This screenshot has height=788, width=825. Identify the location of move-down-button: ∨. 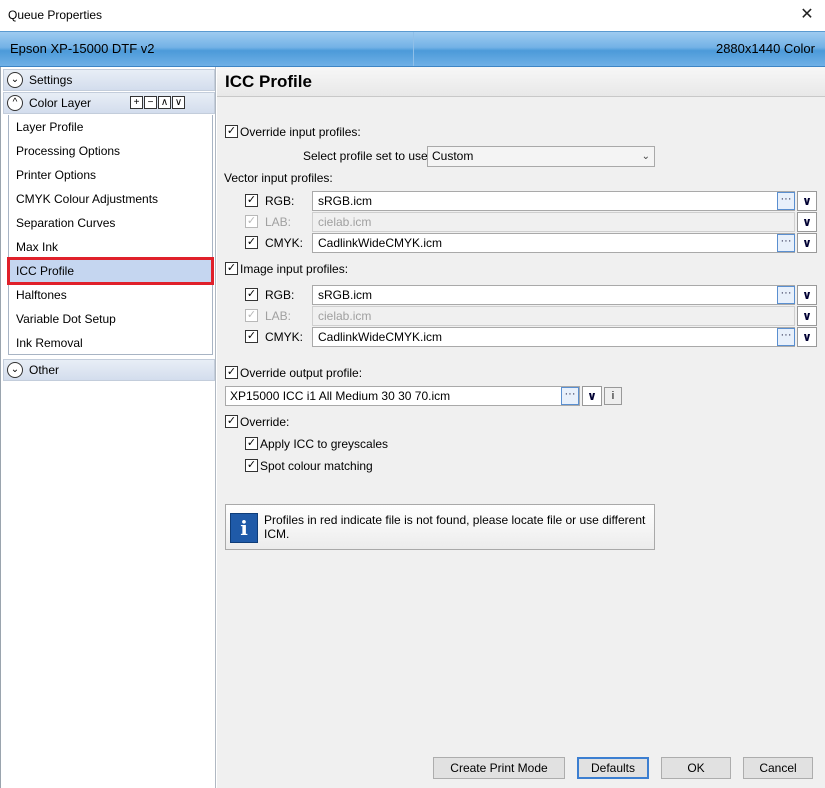
(178, 102).